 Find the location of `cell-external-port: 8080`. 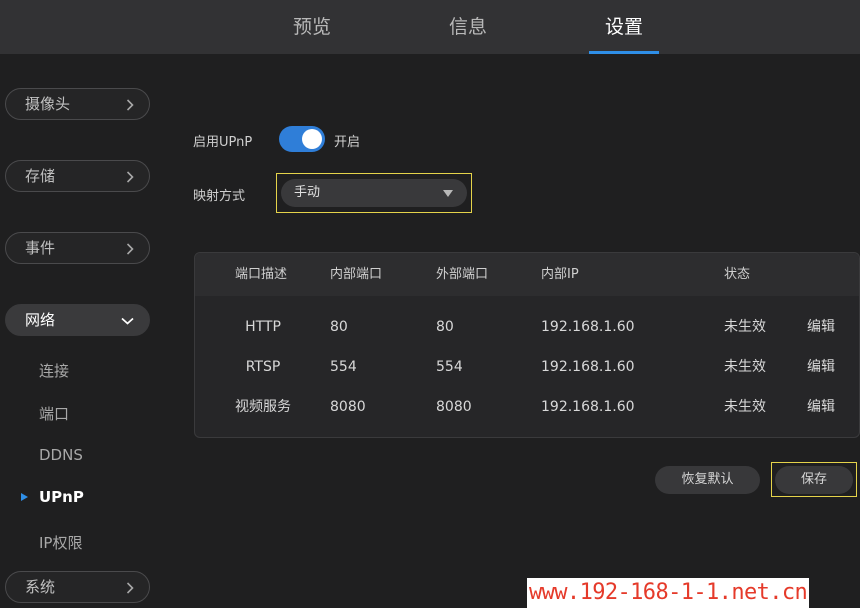

cell-external-port: 8080 is located at coordinates (454, 407).